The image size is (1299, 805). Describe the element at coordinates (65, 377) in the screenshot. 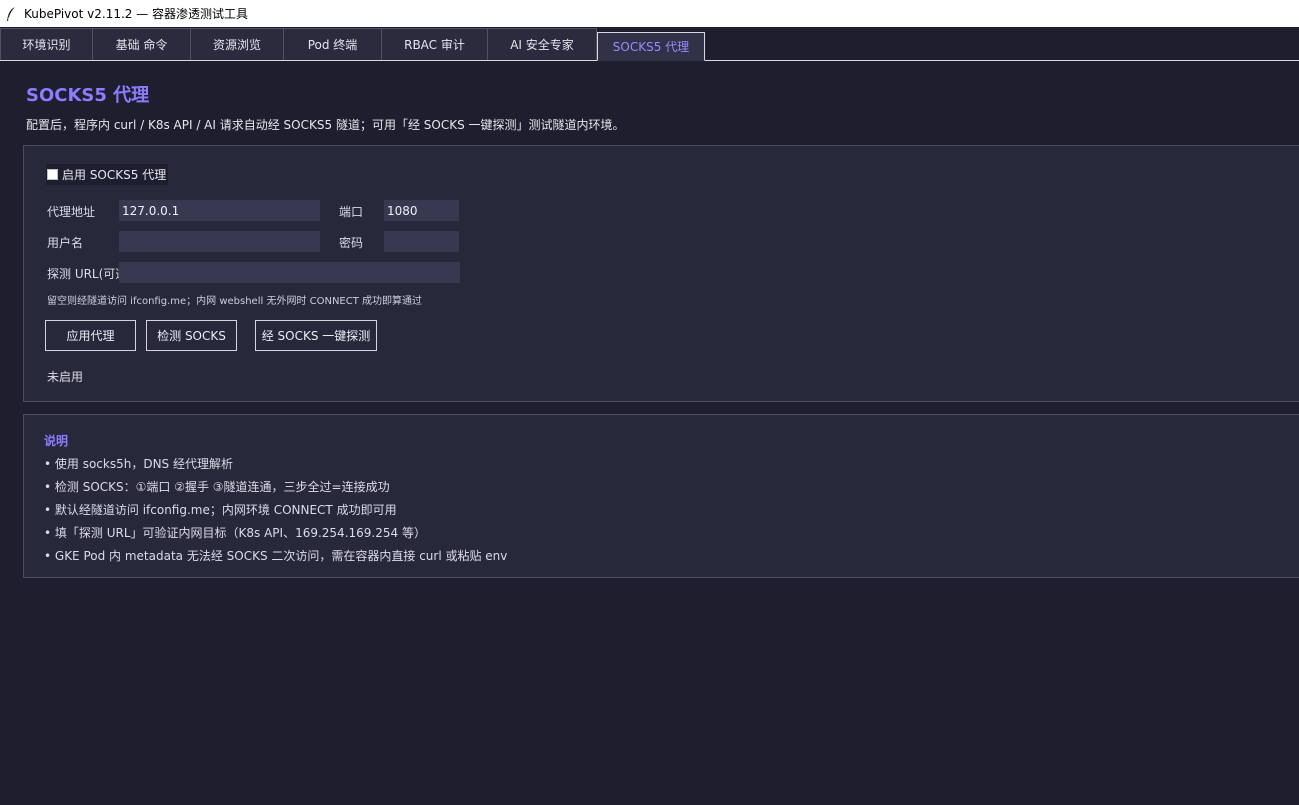

I see `proxy-status: 未启用` at that location.